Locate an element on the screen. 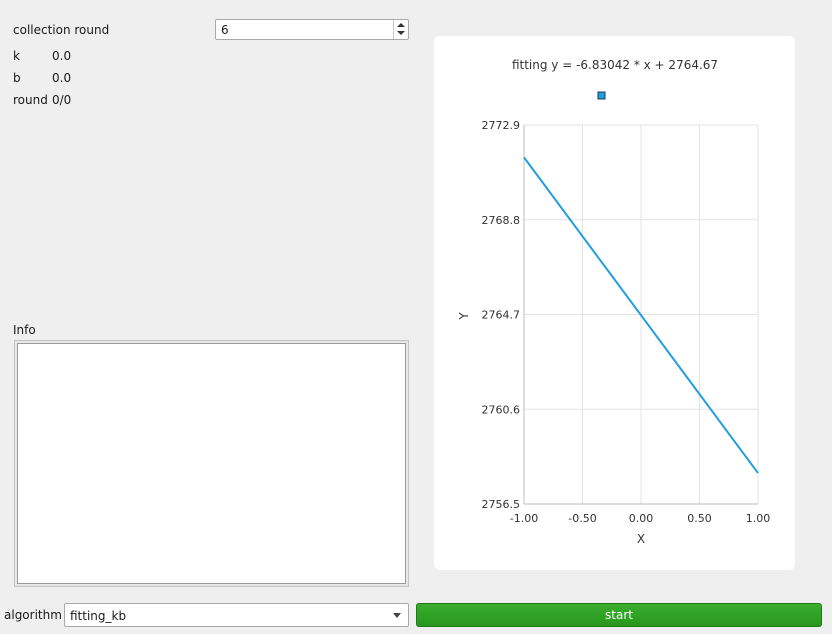 This screenshot has width=832, height=634. round-value: 0/0 is located at coordinates (62, 100).